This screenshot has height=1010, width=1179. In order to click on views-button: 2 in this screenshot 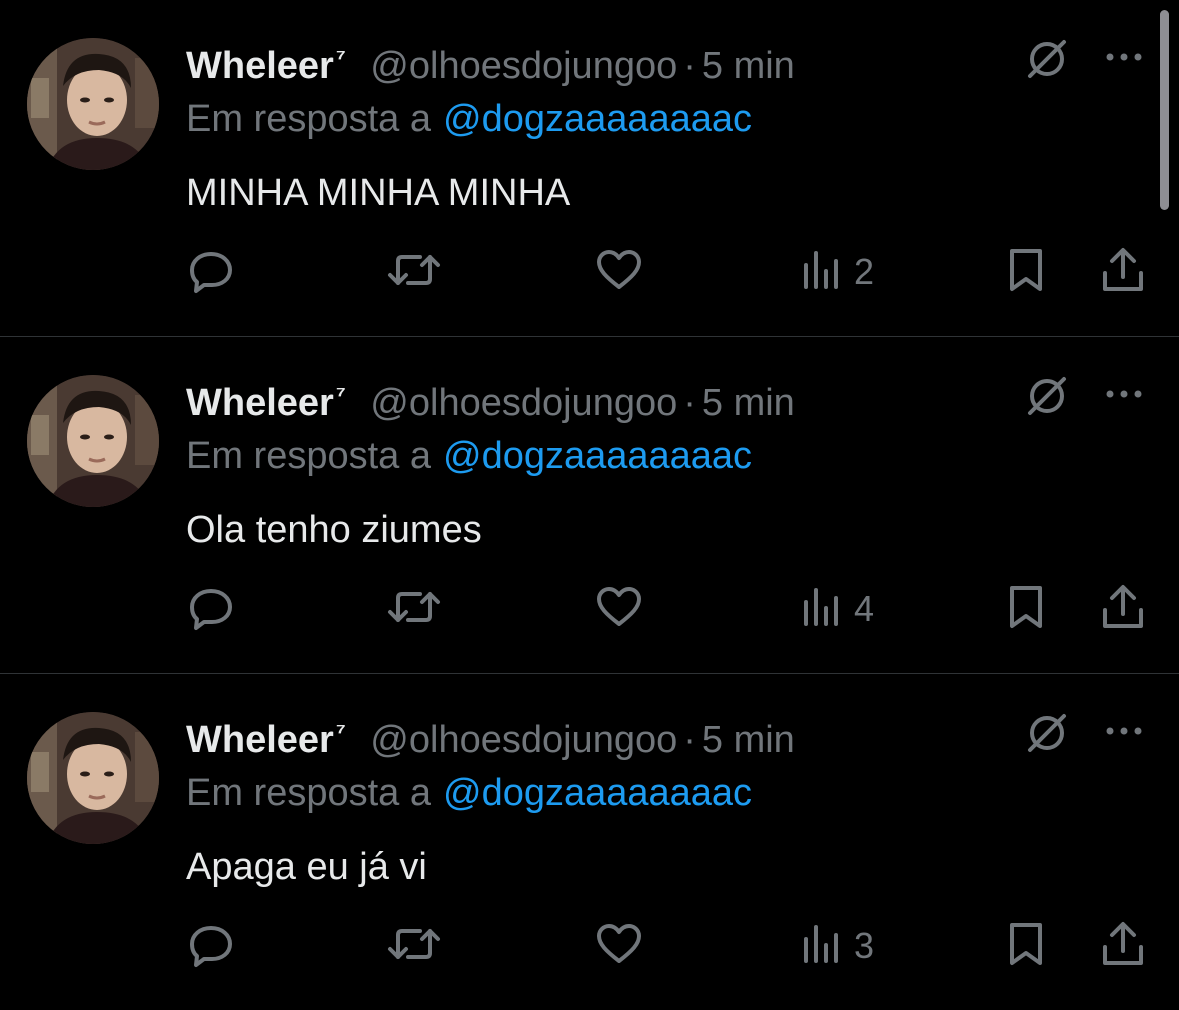, I will do `click(837, 272)`.